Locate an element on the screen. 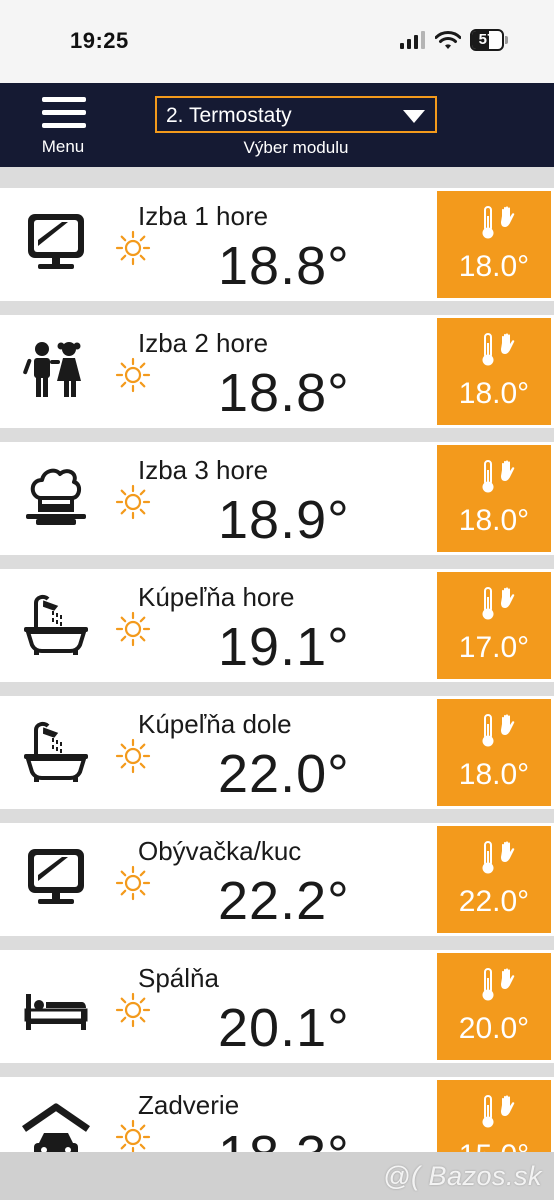 This screenshot has width=554, height=1200. kids-icon is located at coordinates (56, 371).